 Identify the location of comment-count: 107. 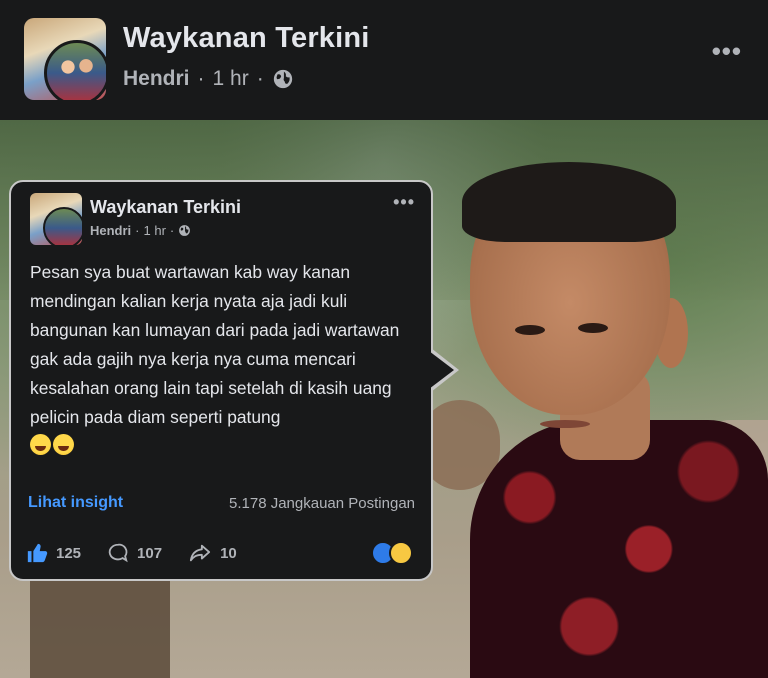
(150, 553).